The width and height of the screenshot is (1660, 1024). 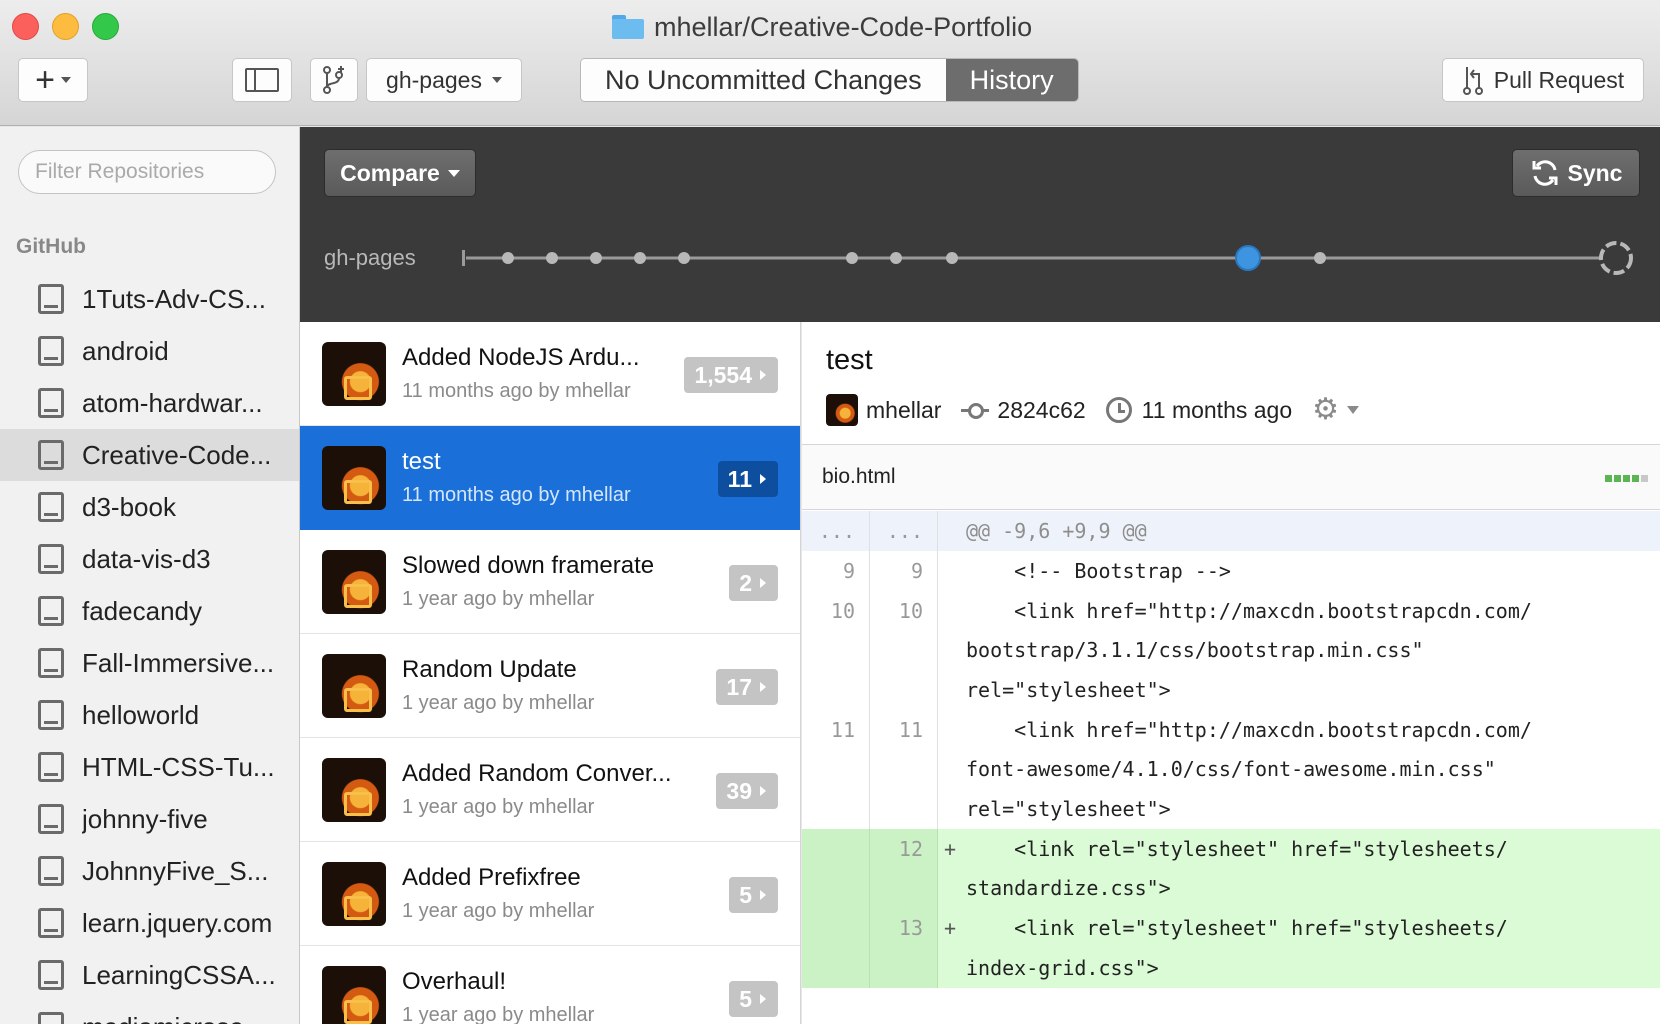 What do you see at coordinates (1472, 81) in the screenshot?
I see `pull-request-icon` at bounding box center [1472, 81].